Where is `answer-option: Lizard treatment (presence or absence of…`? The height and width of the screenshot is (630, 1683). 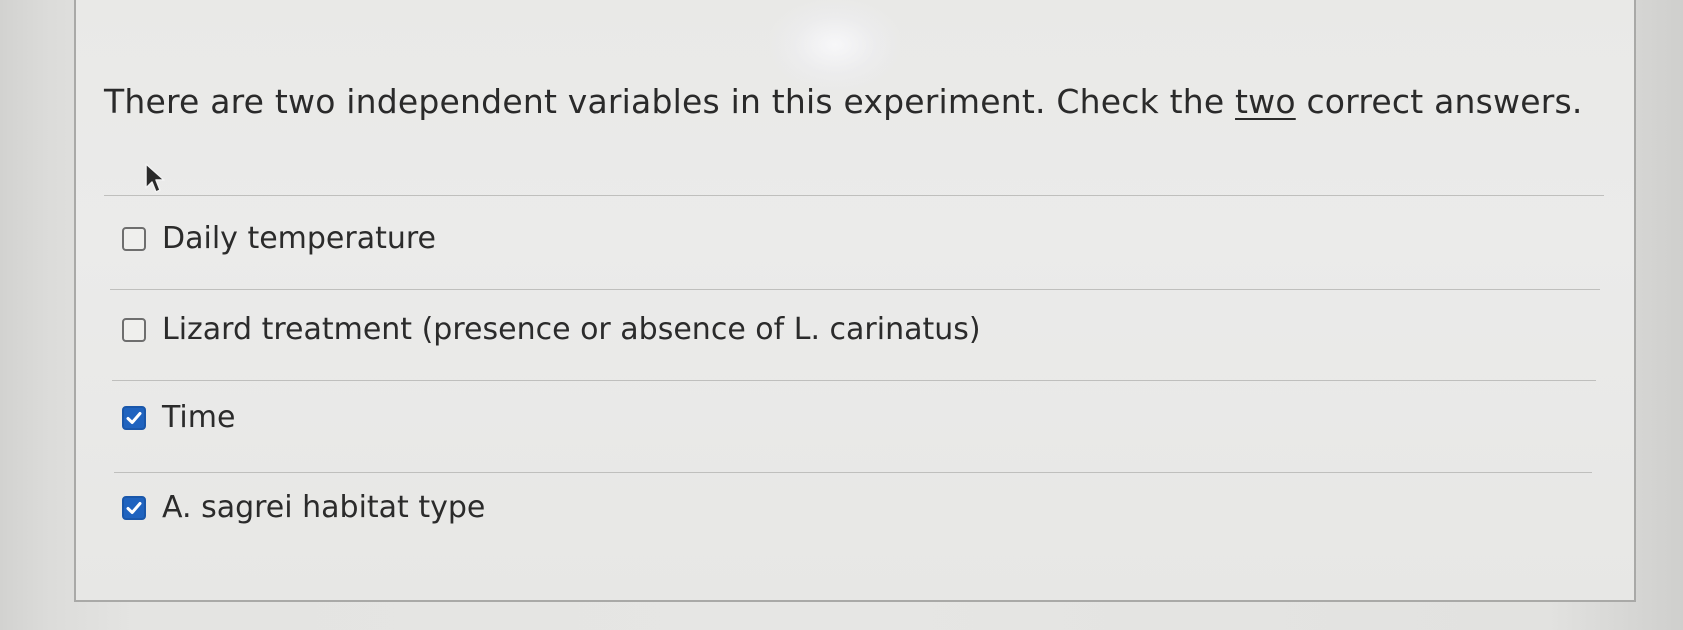 answer-option: Lizard treatment (presence or absence of… is located at coordinates (551, 329).